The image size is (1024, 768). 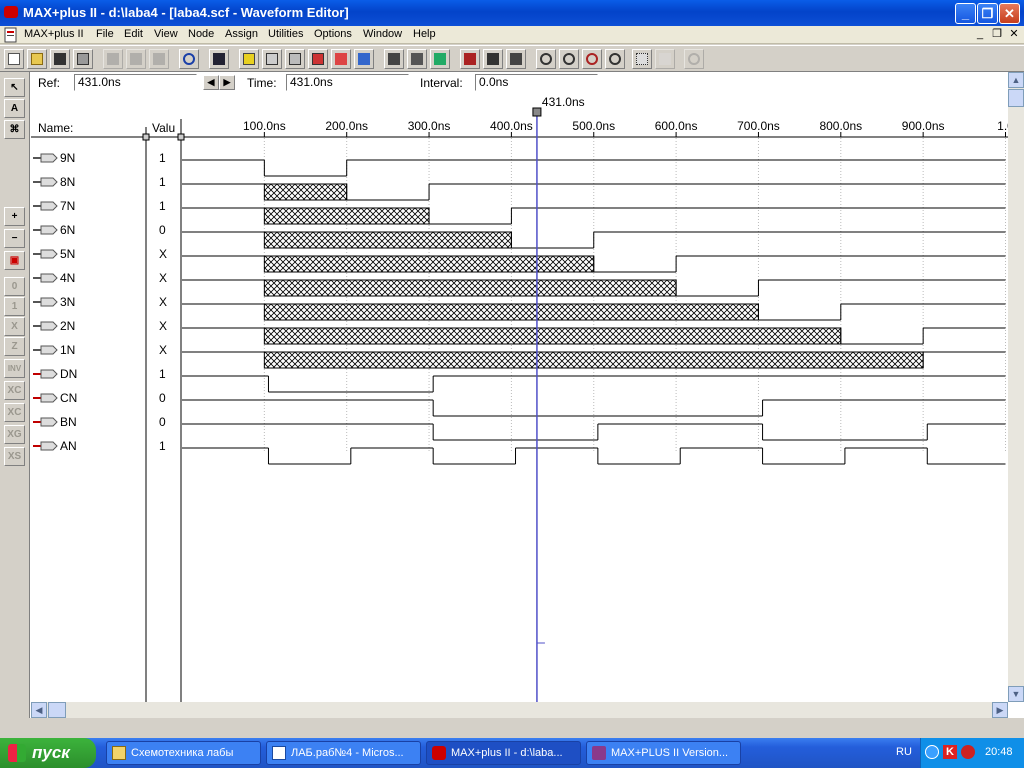 What do you see at coordinates (493, 59) in the screenshot?
I see `simulator-button` at bounding box center [493, 59].